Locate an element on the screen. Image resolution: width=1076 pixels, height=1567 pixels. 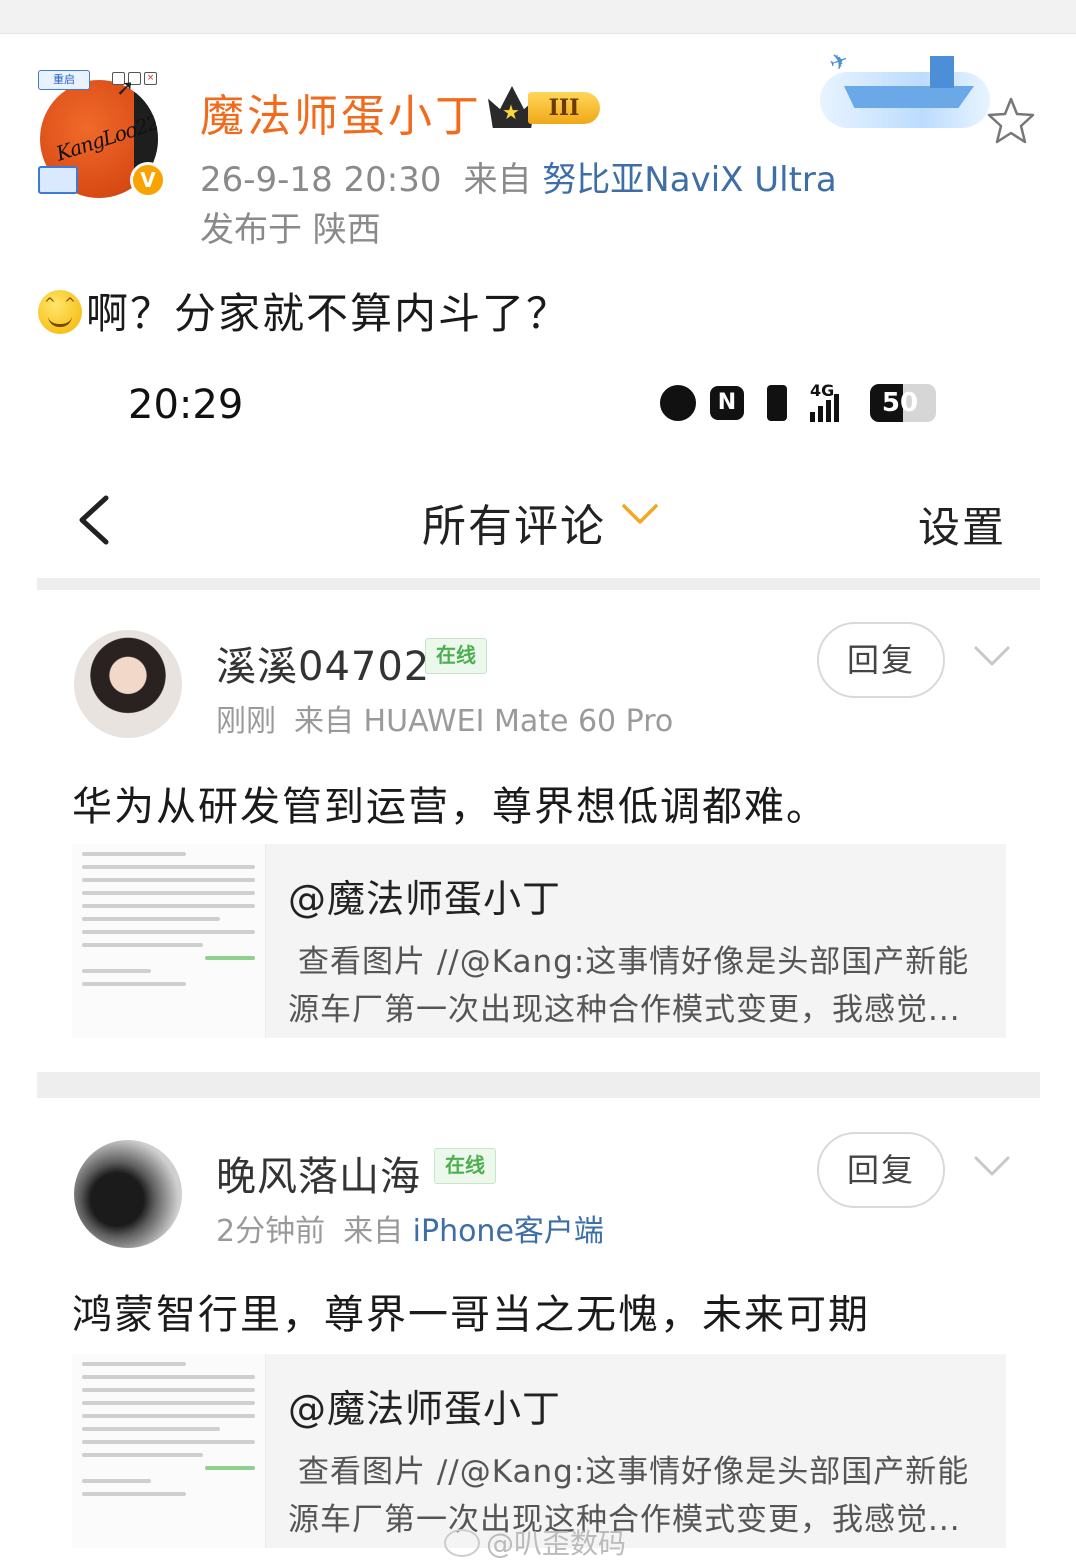
vibrate-icon is located at coordinates (777, 403).